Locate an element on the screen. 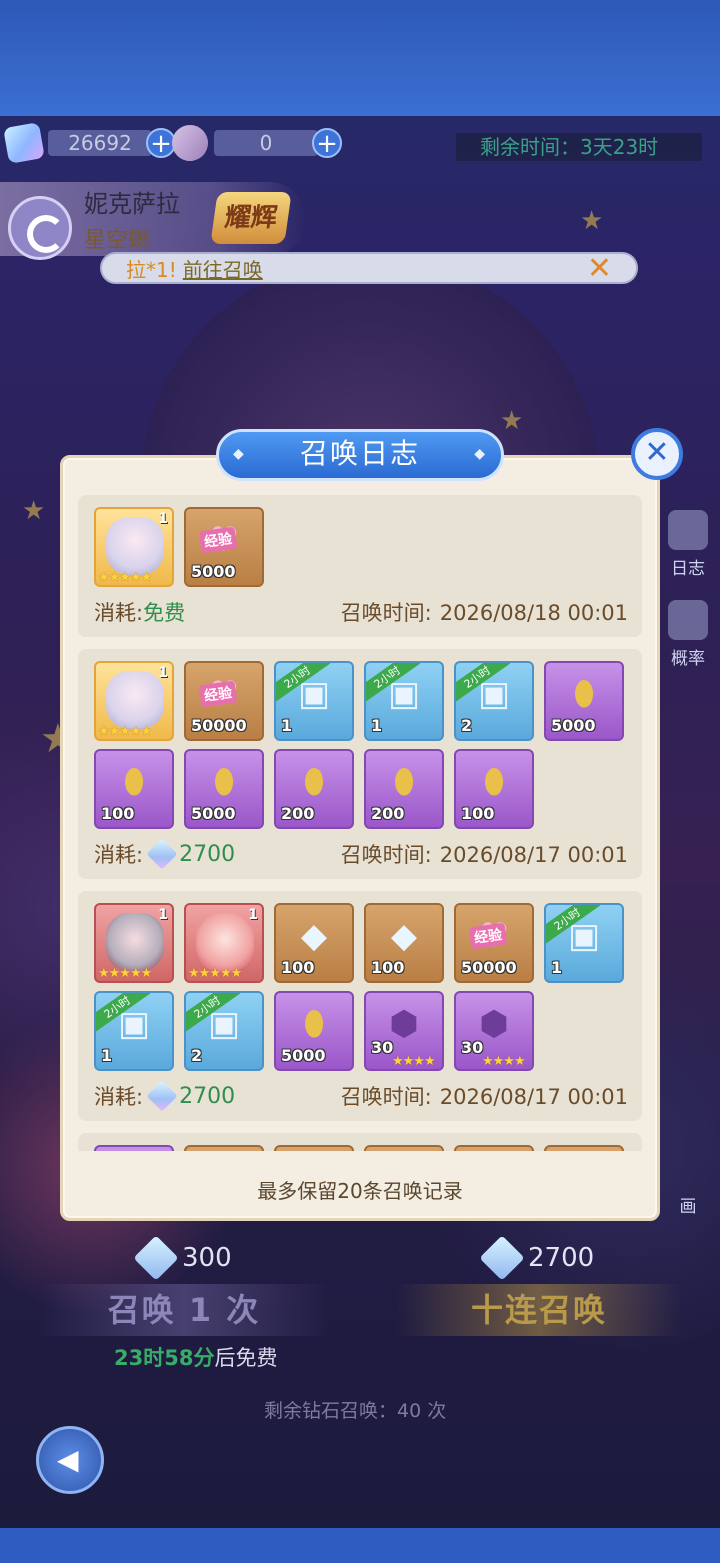 The width and height of the screenshot is (720, 1563). summon-once-button: 召唤 1 次 is located at coordinates (184, 1310).